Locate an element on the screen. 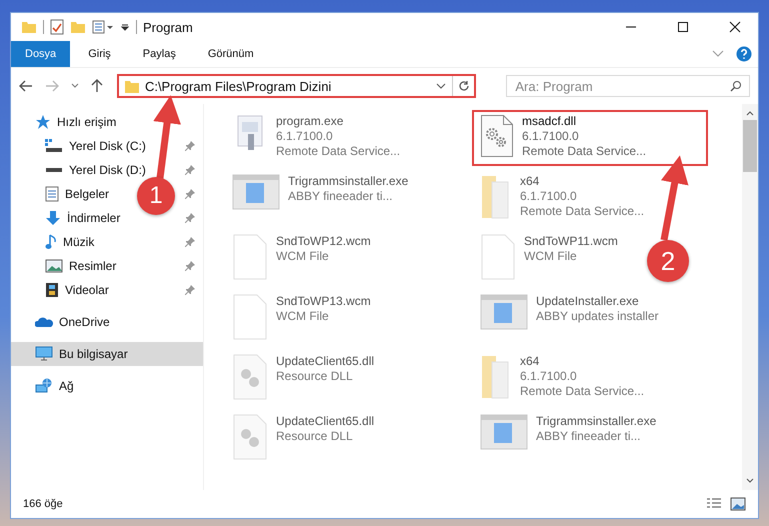  search-icon is located at coordinates (736, 86).